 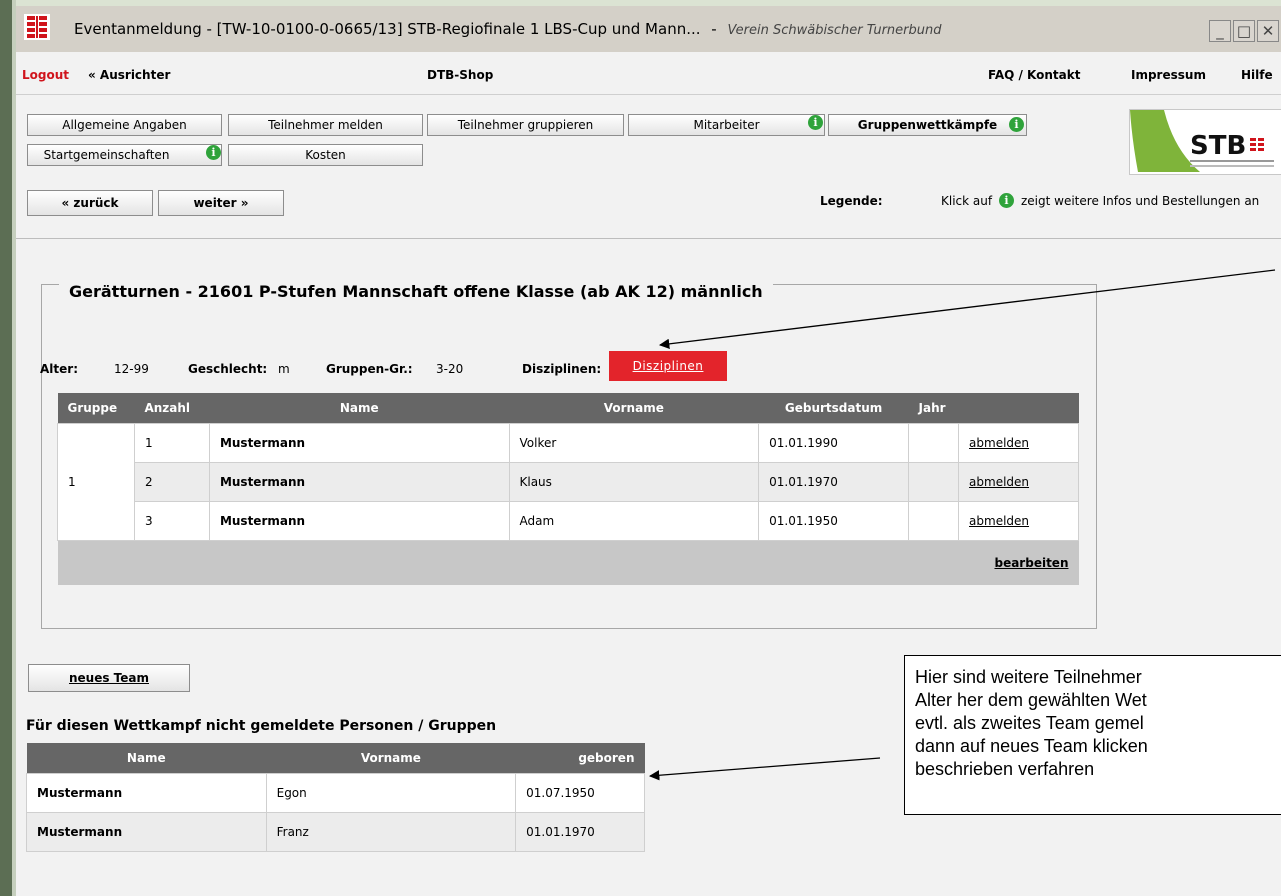 I want to click on arrow-to-disziplinen, so click(x=967, y=309).